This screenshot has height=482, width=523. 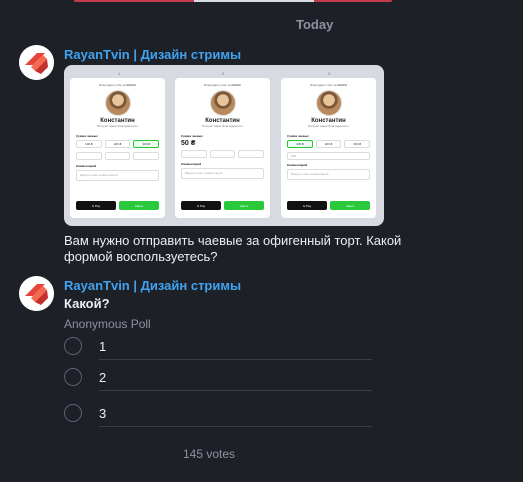 I want to click on poll-question: Какой?, so click(x=87, y=303).